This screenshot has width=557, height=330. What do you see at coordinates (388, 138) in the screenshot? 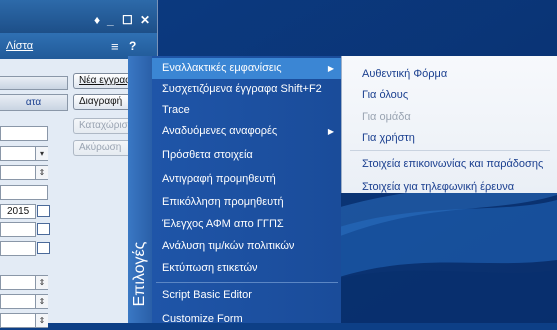
I see `submenu-item-for-user: Για χρήστη` at bounding box center [388, 138].